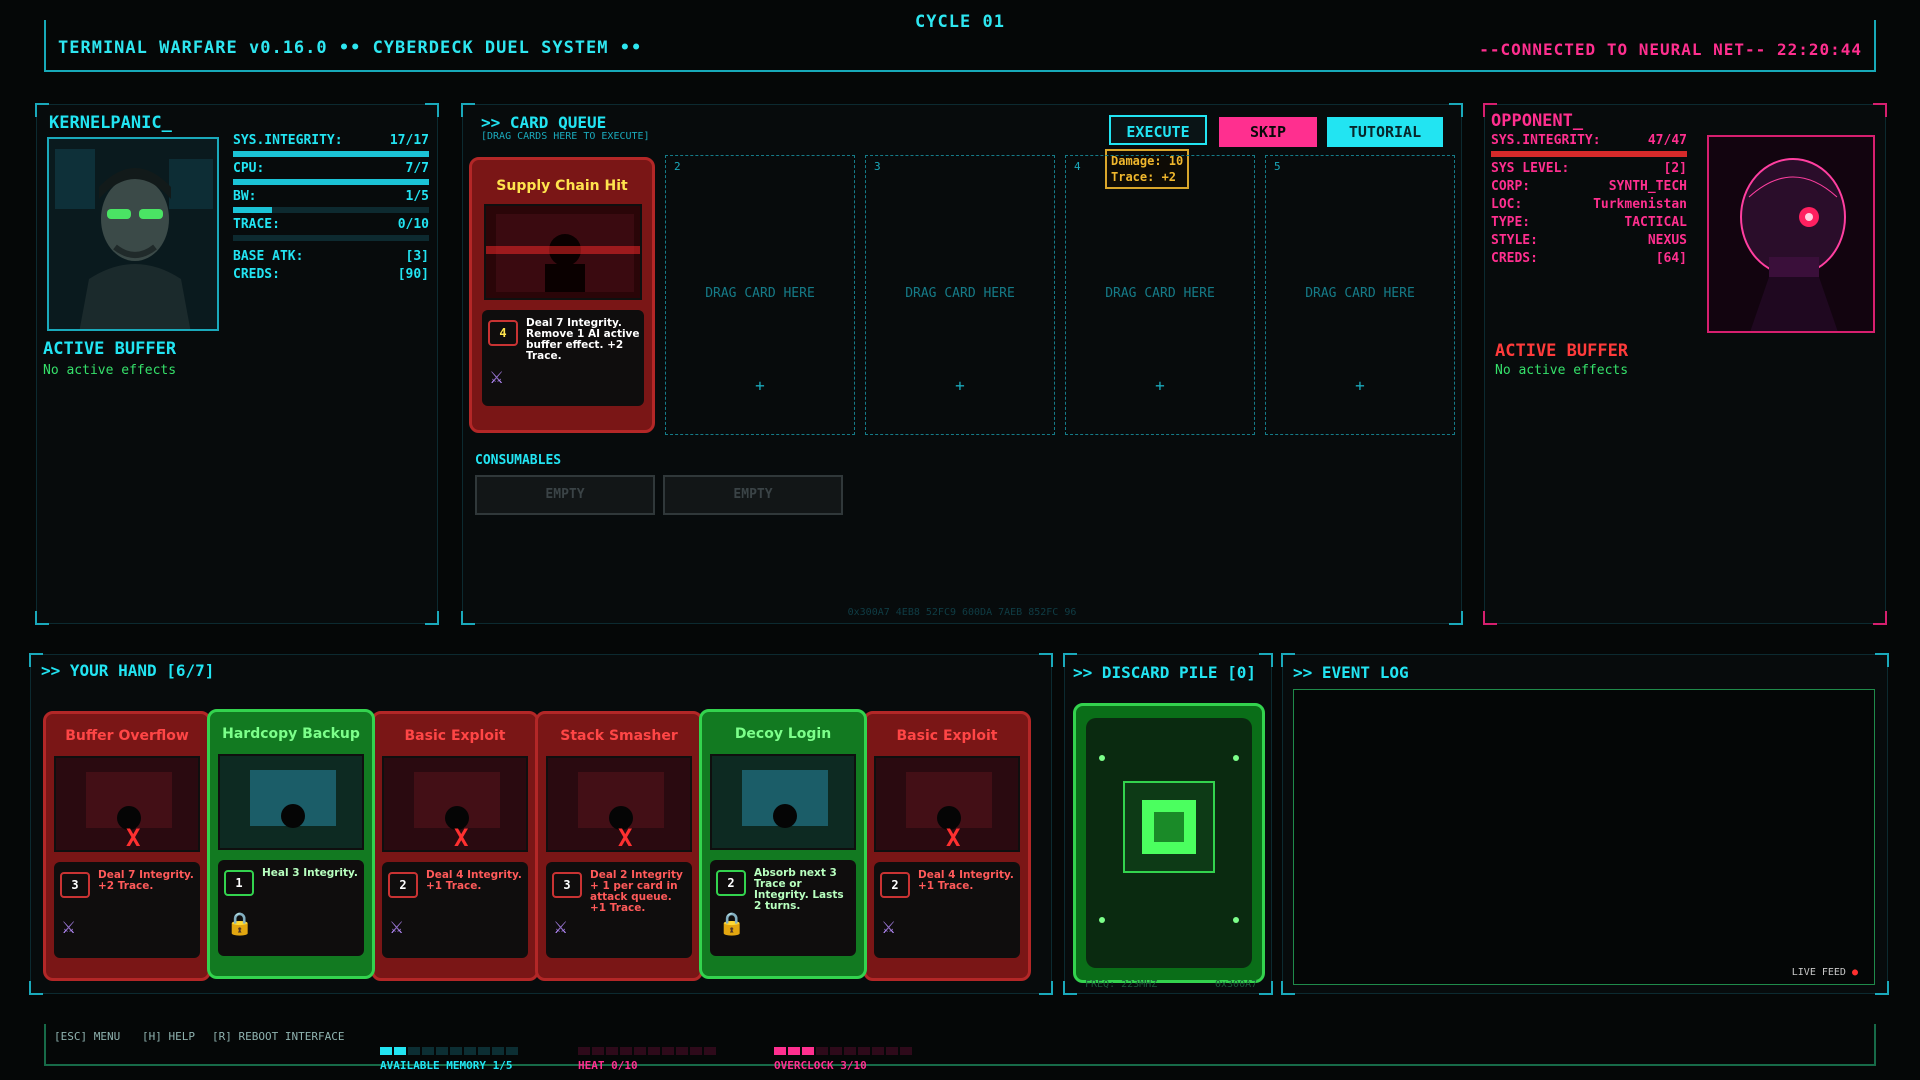 This screenshot has height=1080, width=1920. Describe the element at coordinates (960, 295) in the screenshot. I see `queue-slot-3: 3 DRAG CARD HERE +` at that location.